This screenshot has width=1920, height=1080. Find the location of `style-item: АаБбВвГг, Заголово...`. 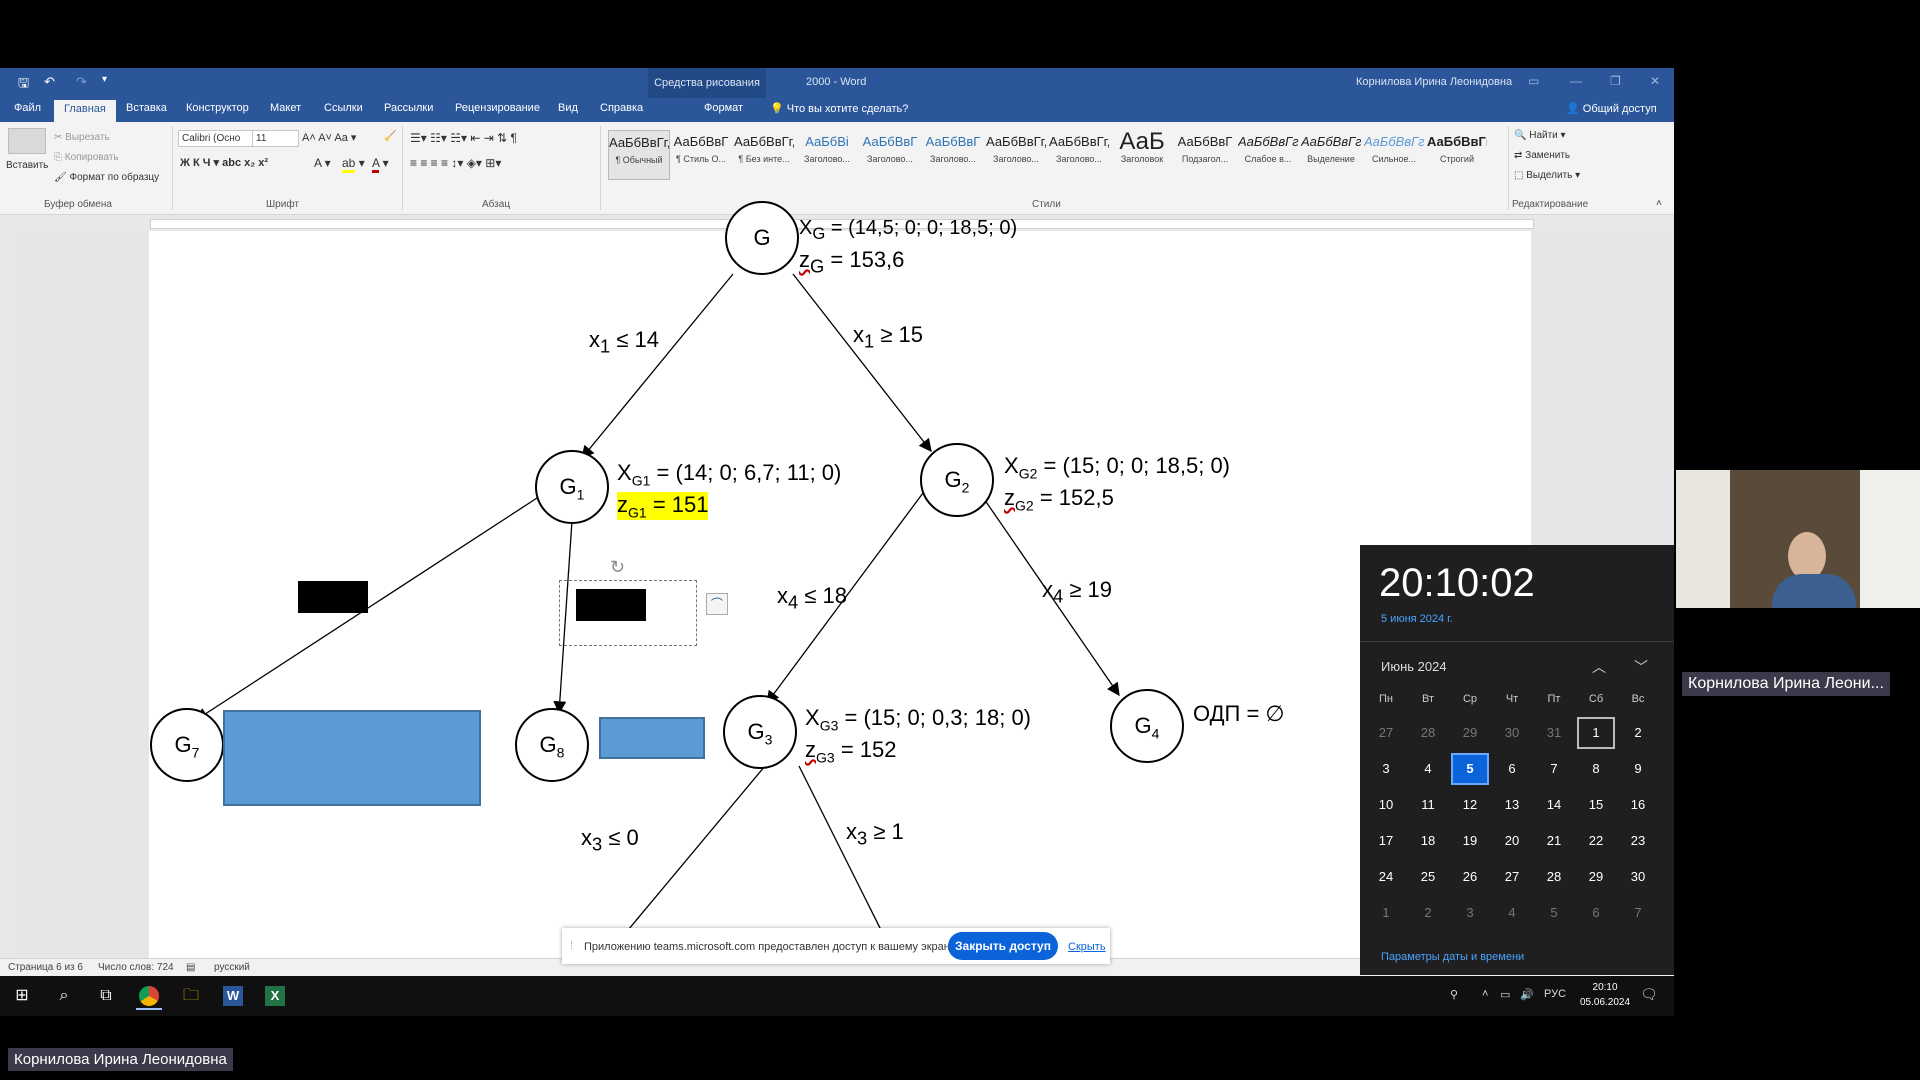

style-item: АаБбВвГг, Заголово... is located at coordinates (1016, 154).